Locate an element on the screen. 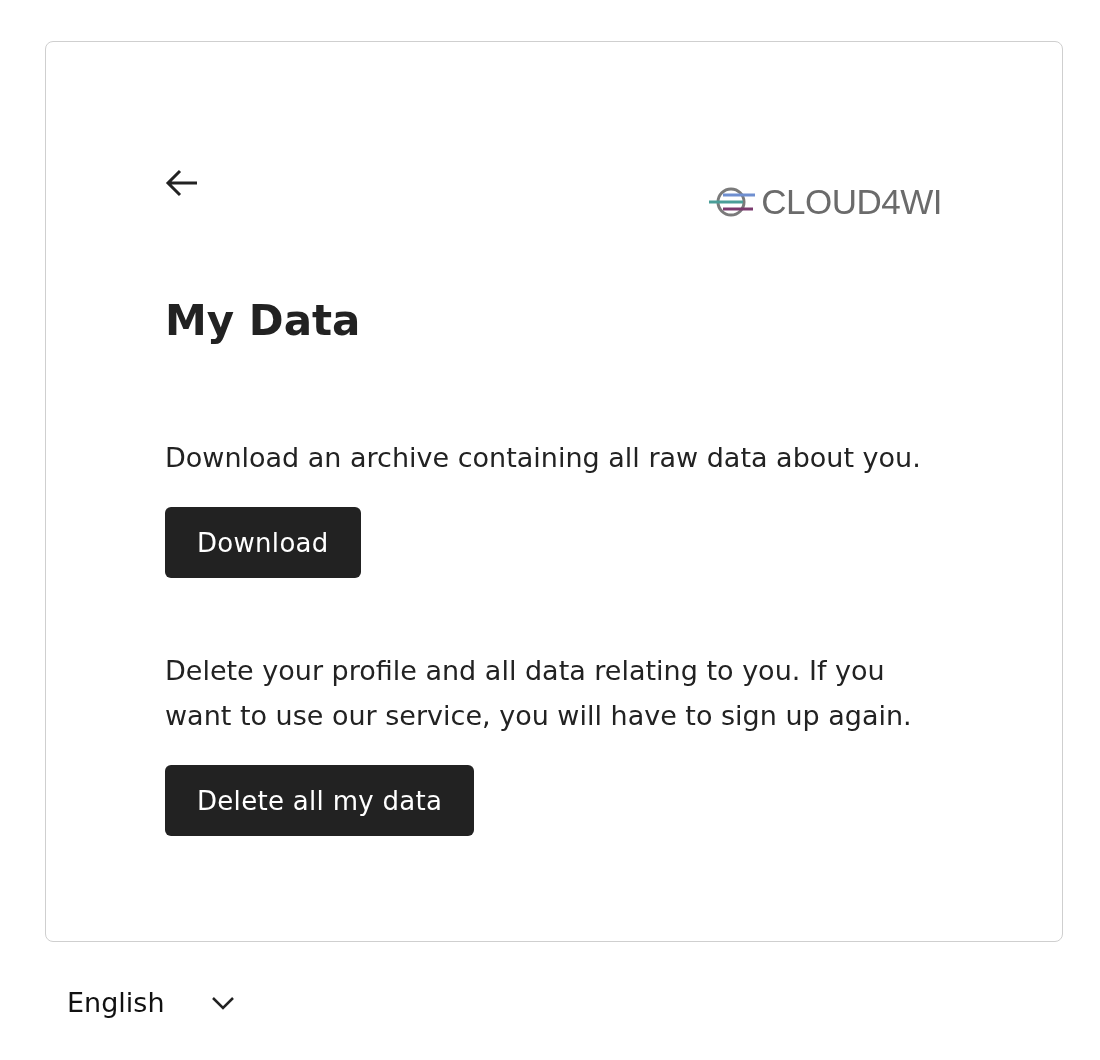 This screenshot has width=1100, height=1060. logo-text: CLOUD4WI is located at coordinates (851, 202).